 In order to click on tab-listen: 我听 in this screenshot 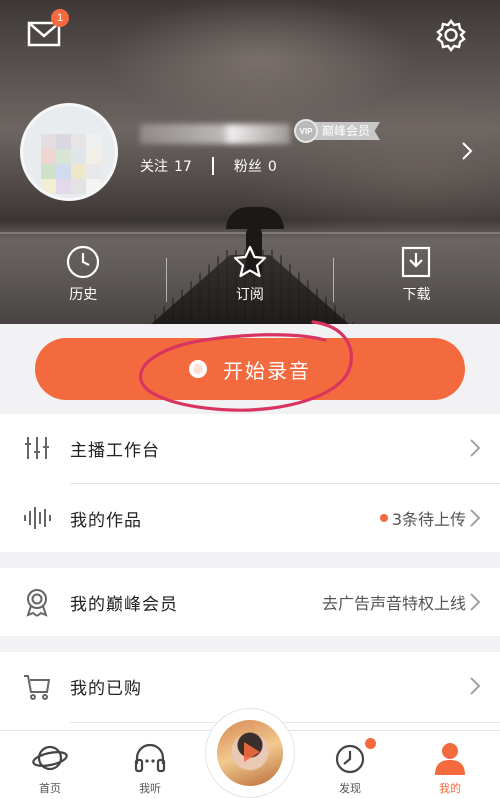, I will do `click(150, 765)`.